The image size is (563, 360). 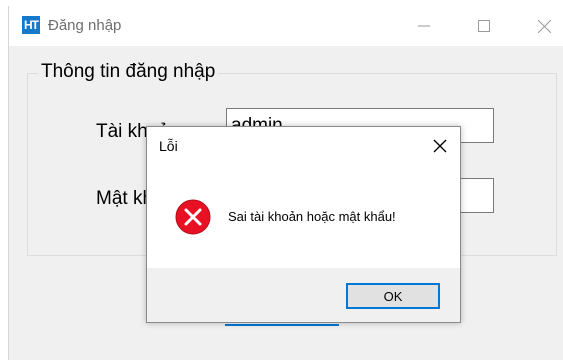 I want to click on maximize-icon, so click(x=484, y=26).